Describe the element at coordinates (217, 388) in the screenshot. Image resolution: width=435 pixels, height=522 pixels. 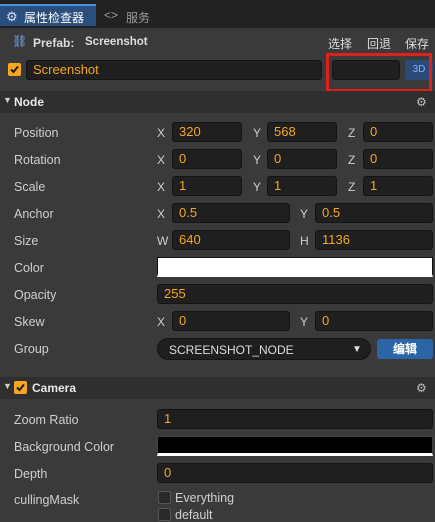
I see `camera-section-header: ▼ Camera ⚙` at that location.